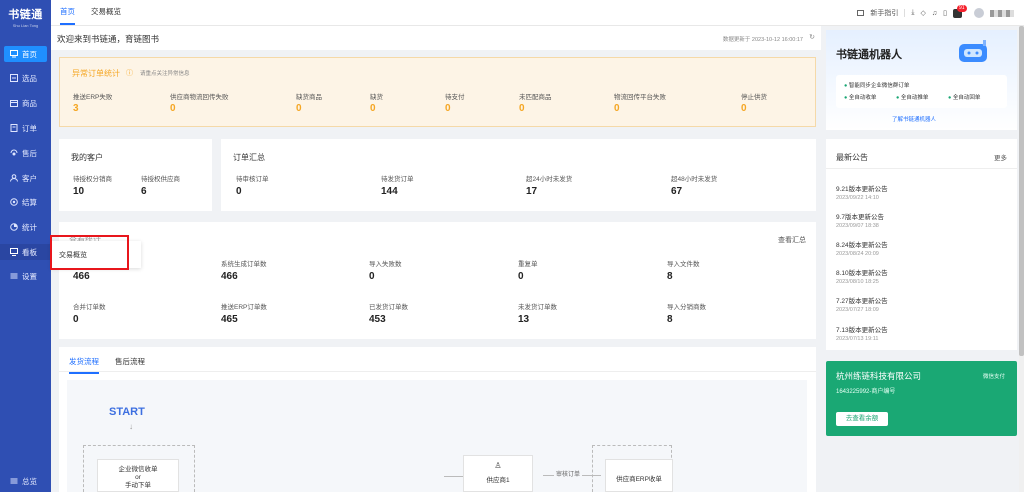 This screenshot has width=1024, height=492. What do you see at coordinates (92, 179) in the screenshot?
I see `stat-label: 待授权分销商` at bounding box center [92, 179].